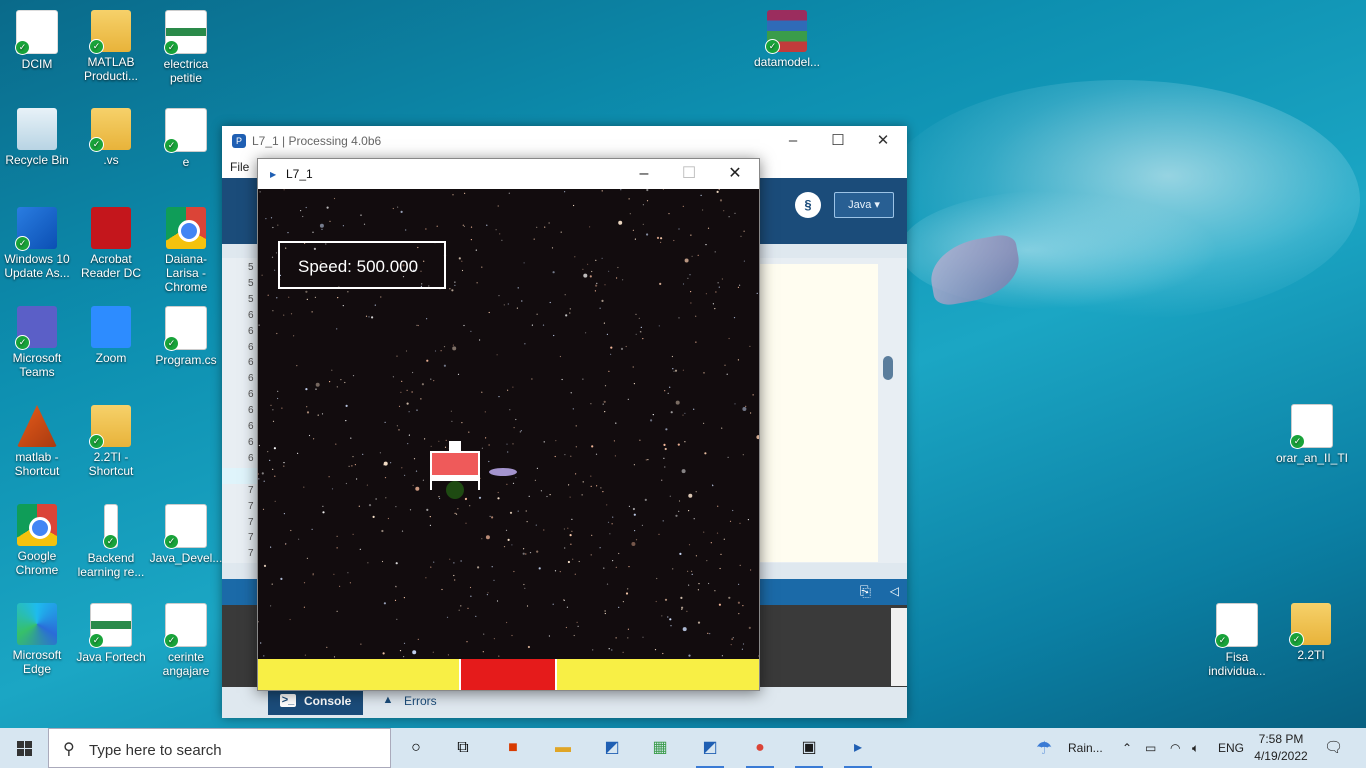 This screenshot has width=1366, height=768. I want to click on tab-errors: ▲ Errors, so click(408, 701).